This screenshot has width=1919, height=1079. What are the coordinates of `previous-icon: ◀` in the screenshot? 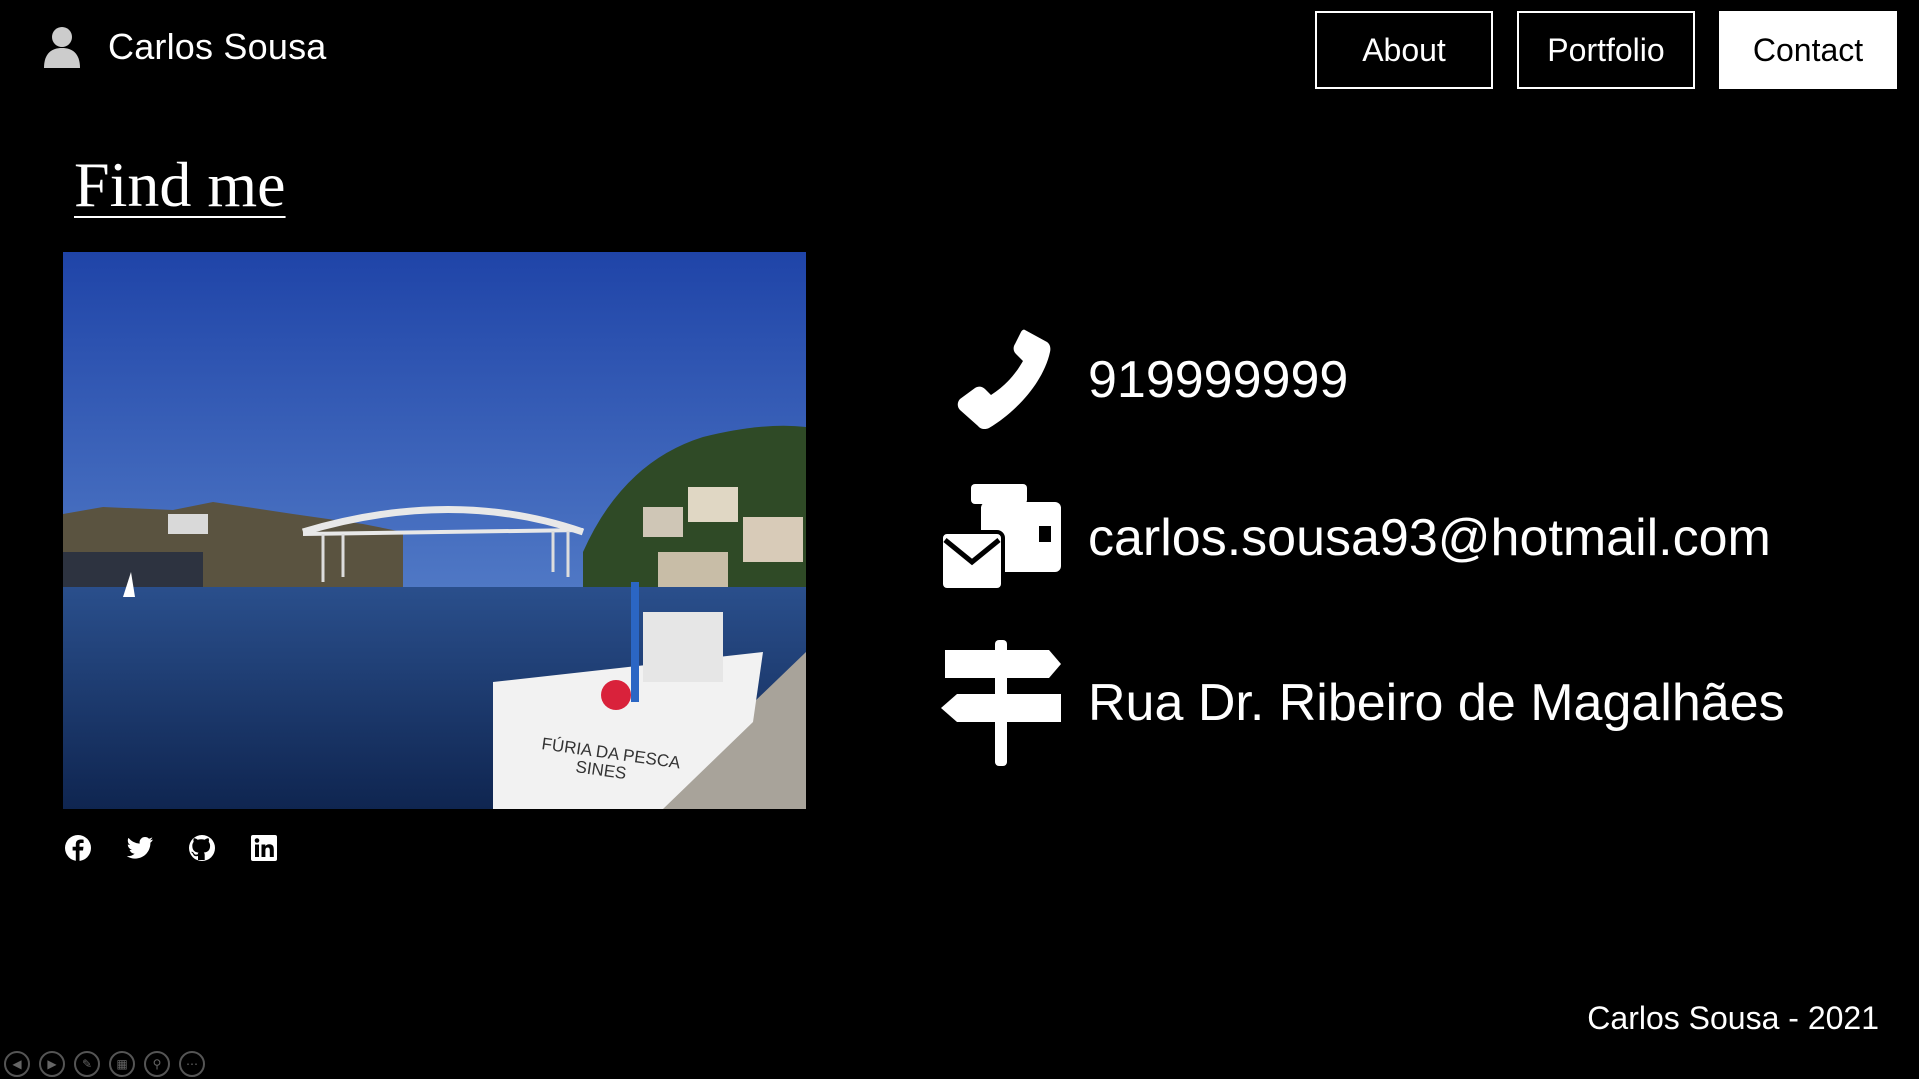 It's located at (17, 1064).